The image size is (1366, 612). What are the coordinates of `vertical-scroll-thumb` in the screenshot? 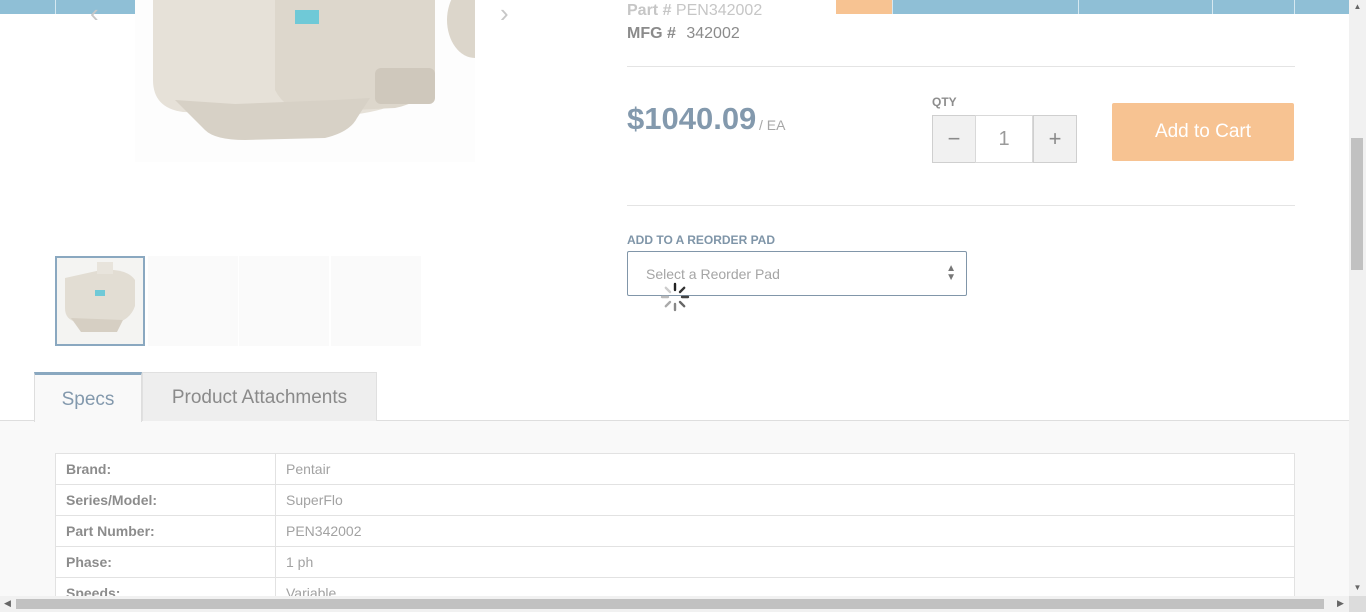 It's located at (1357, 204).